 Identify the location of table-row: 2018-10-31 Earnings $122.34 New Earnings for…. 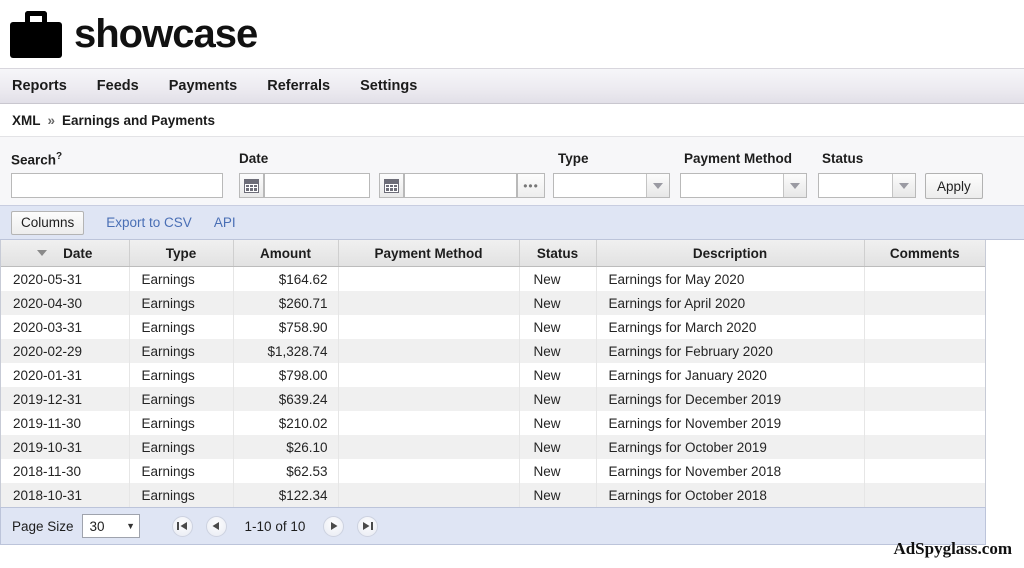
(493, 495).